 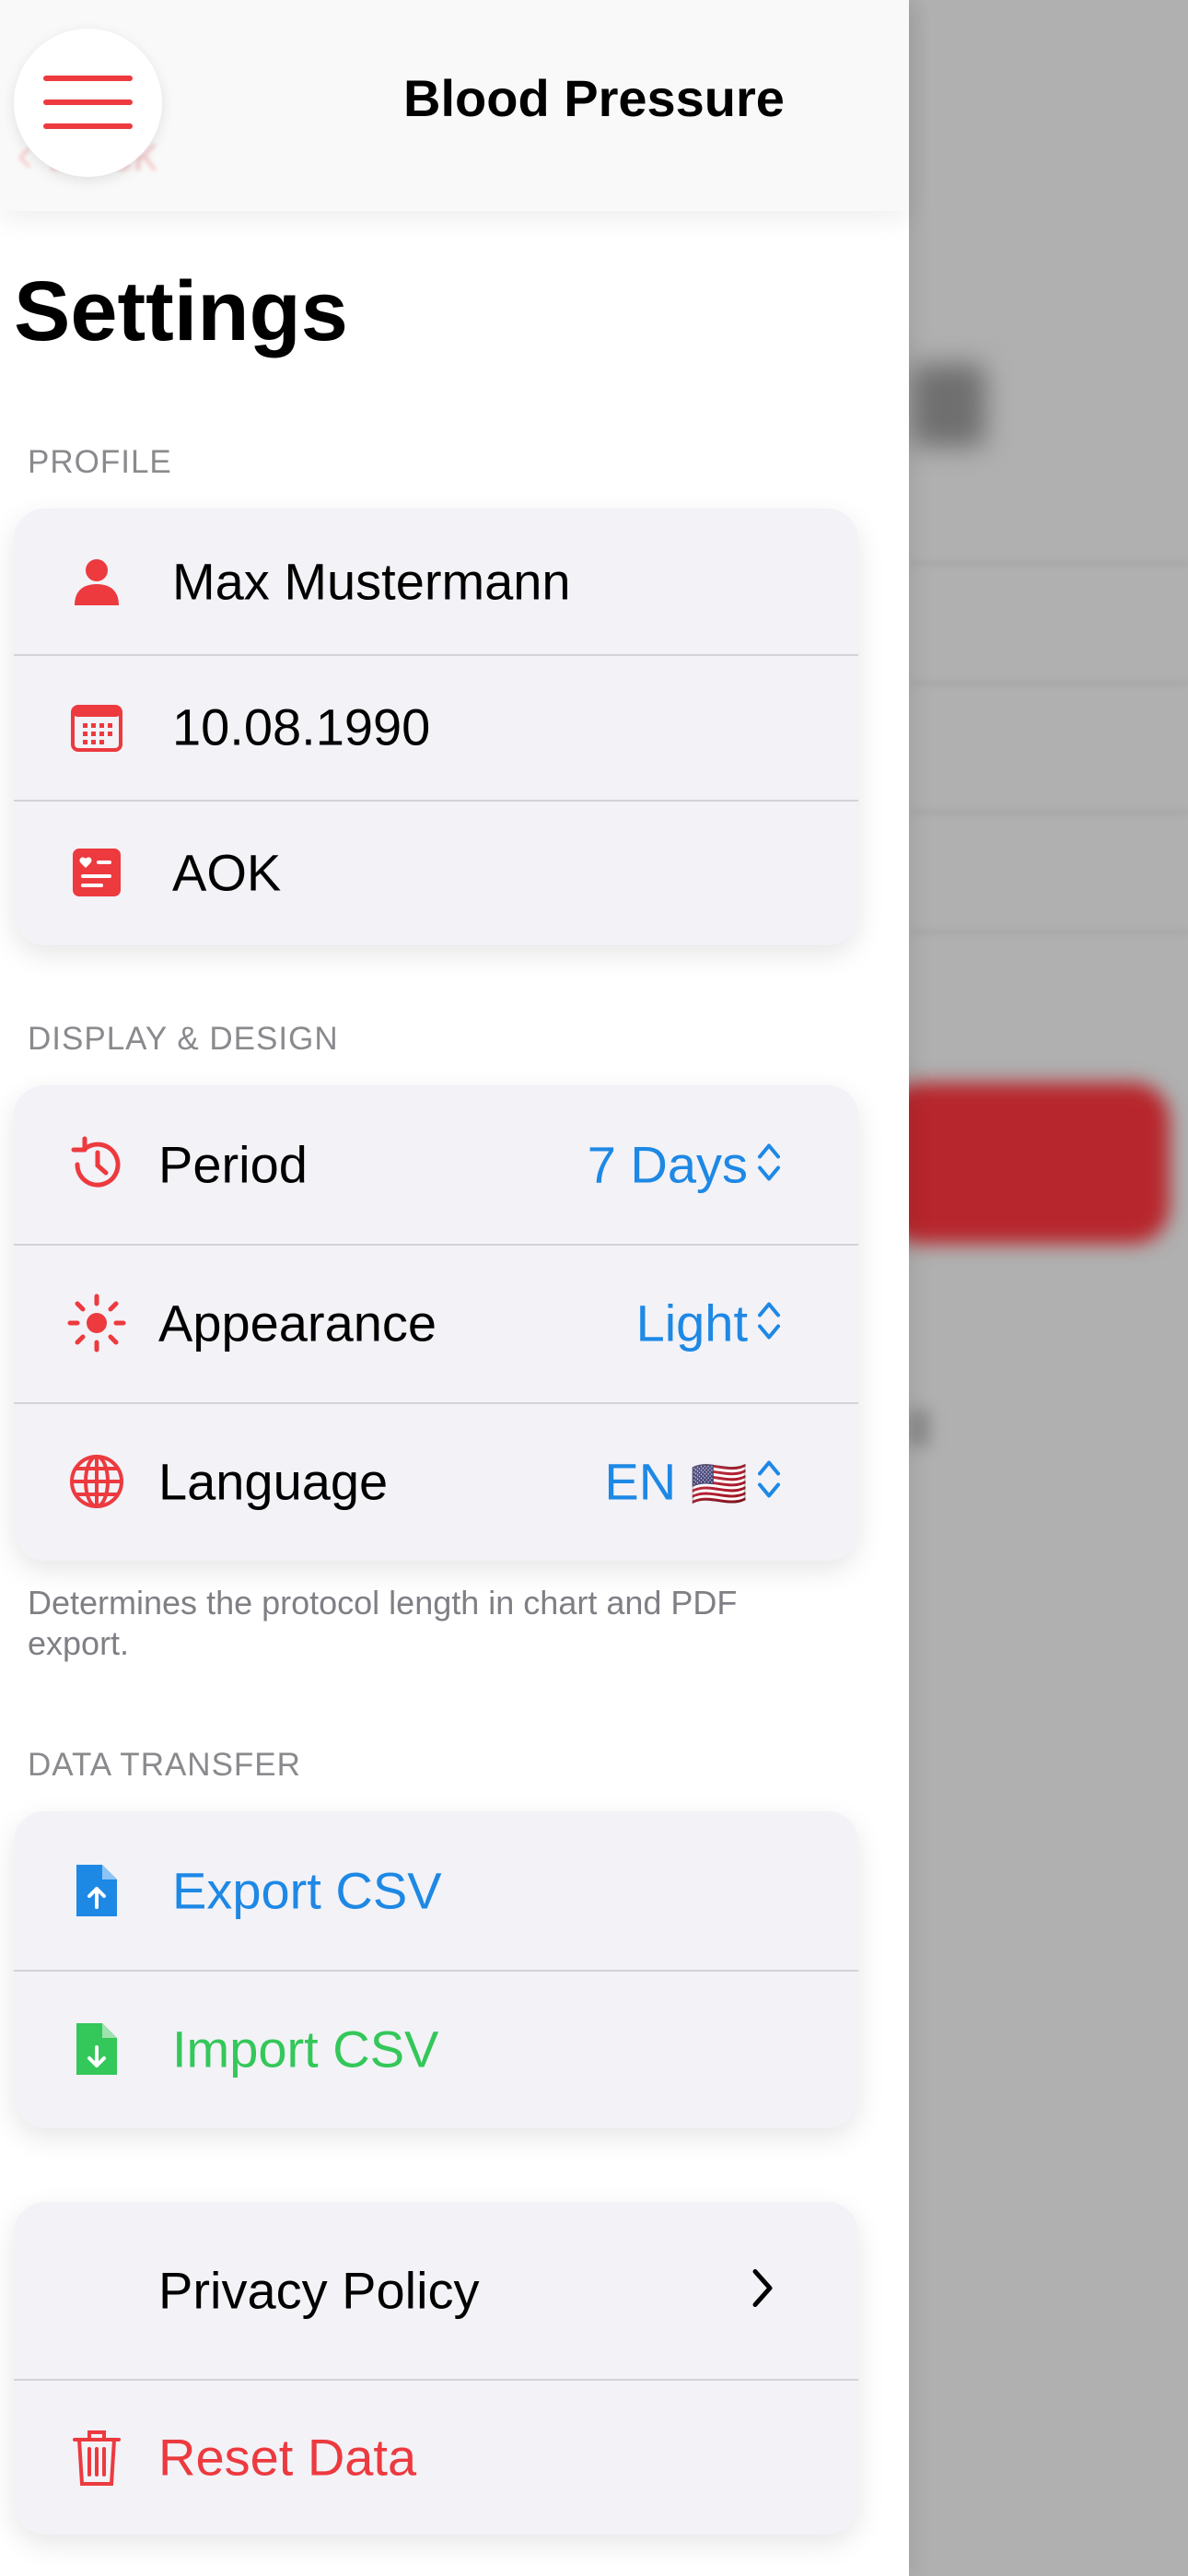 What do you see at coordinates (96, 1891) in the screenshot?
I see `document-upload-icon` at bounding box center [96, 1891].